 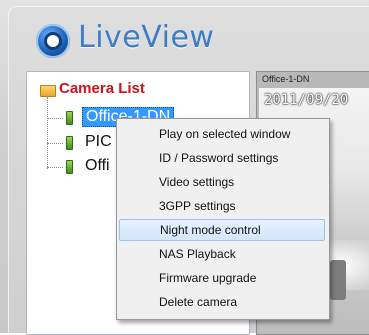 I want to click on app-title: LiveView, so click(x=146, y=37).